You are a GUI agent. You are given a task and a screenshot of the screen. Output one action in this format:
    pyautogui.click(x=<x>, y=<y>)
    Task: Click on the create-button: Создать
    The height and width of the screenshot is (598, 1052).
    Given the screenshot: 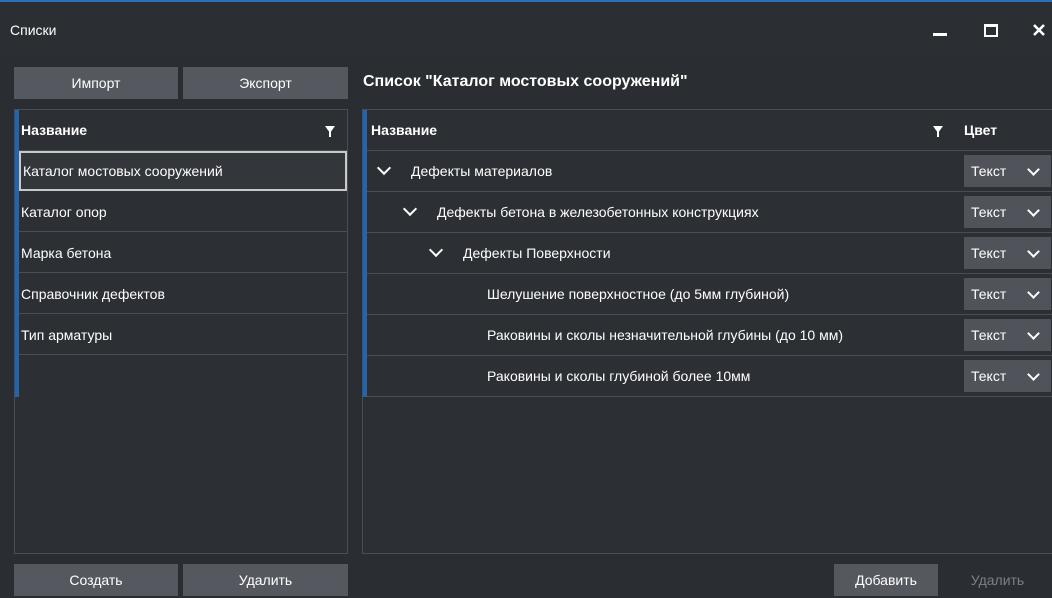 What is the action you would take?
    pyautogui.click(x=96, y=580)
    